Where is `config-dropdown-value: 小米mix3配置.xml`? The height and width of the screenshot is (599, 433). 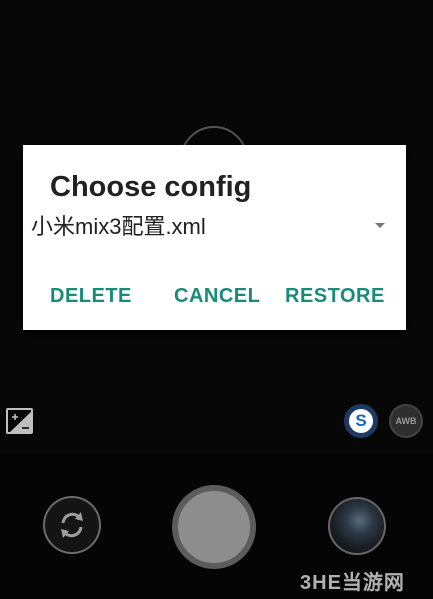
config-dropdown-value: 小米mix3配置.xml is located at coordinates (118, 226).